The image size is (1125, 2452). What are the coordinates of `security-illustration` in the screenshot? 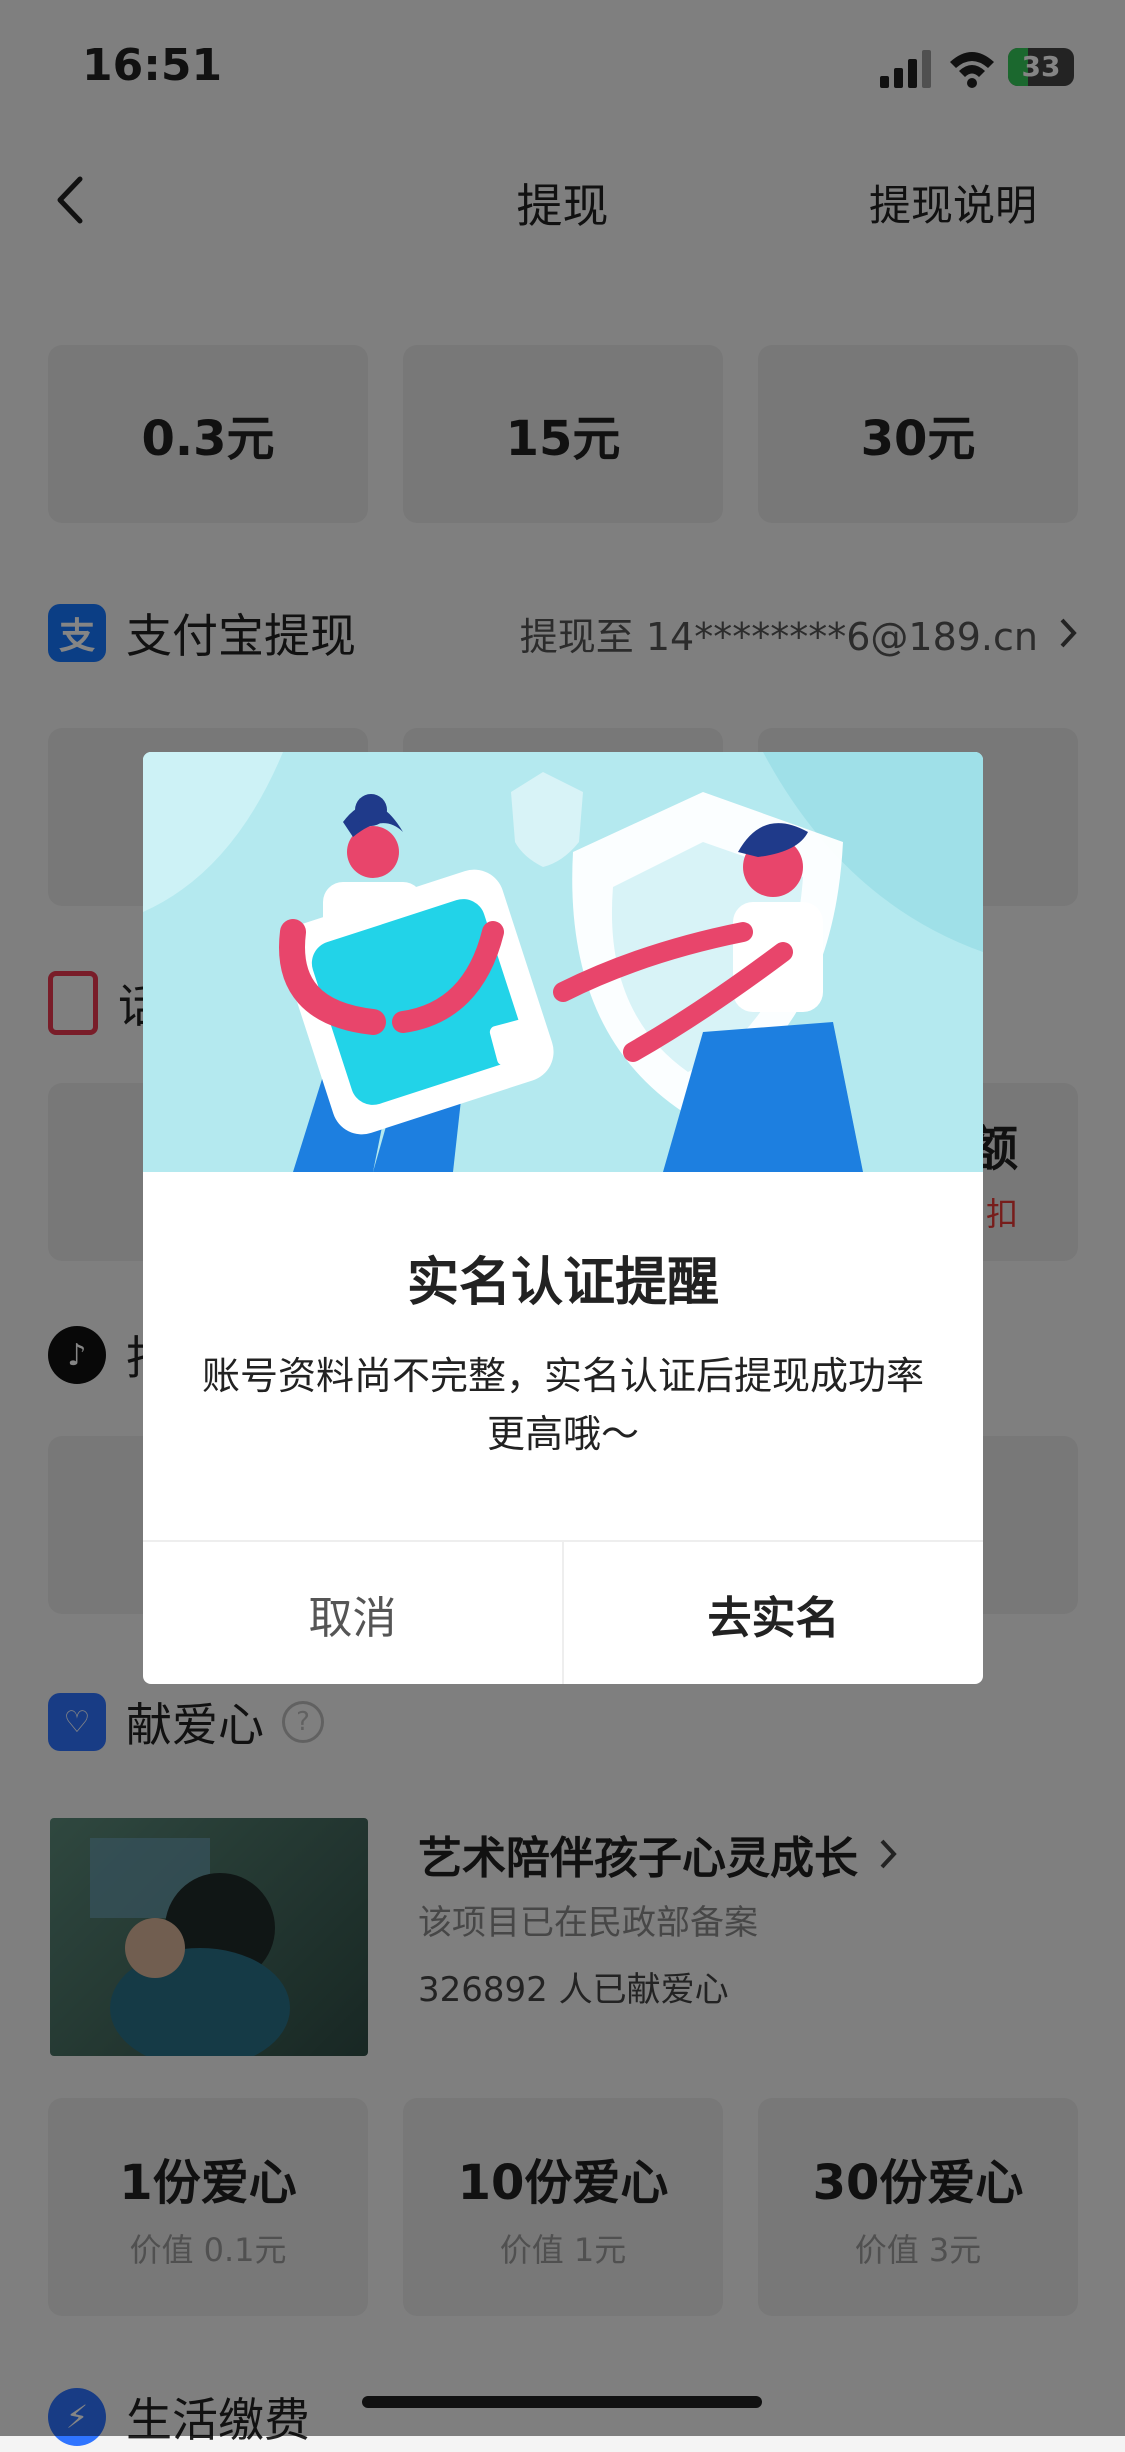 It's located at (563, 962).